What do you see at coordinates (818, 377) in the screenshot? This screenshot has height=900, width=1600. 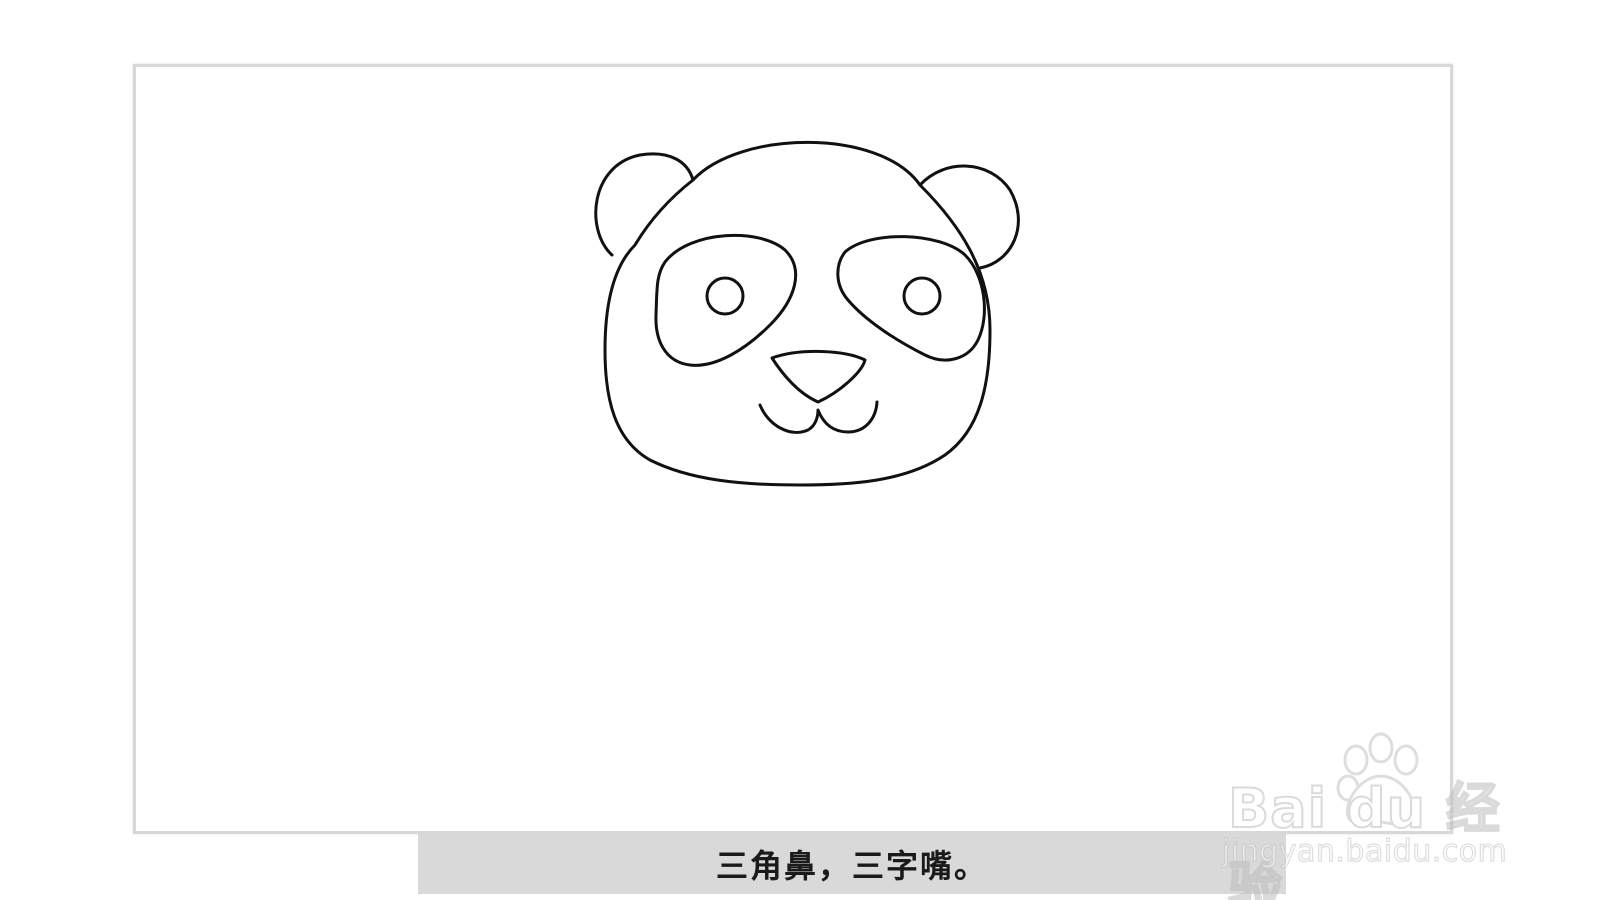 I see `nose` at bounding box center [818, 377].